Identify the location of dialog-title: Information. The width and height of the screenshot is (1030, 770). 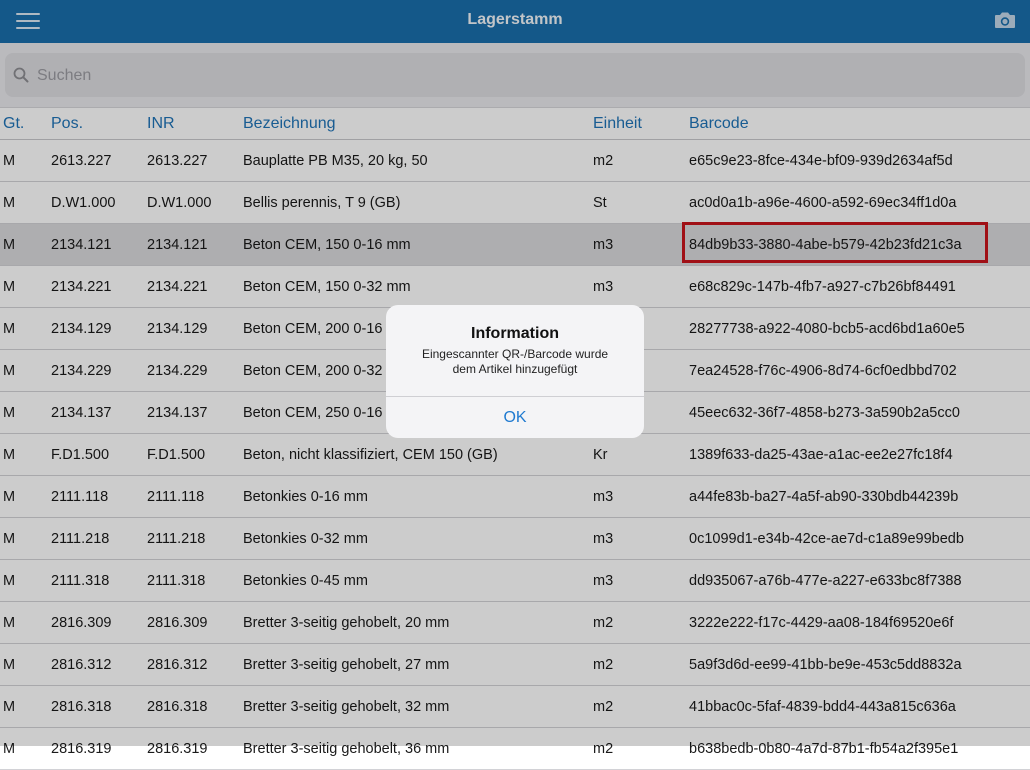
(515, 333).